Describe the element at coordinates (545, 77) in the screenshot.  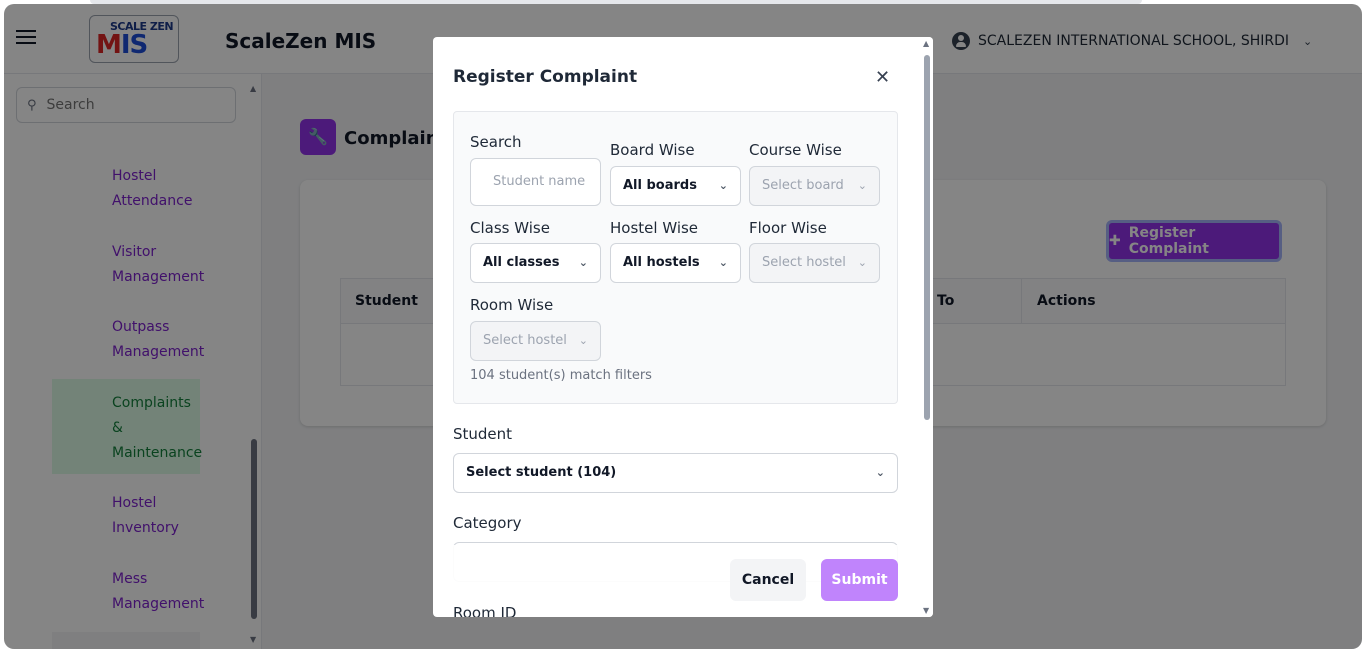
I see `modal-title: Register Complaint` at that location.